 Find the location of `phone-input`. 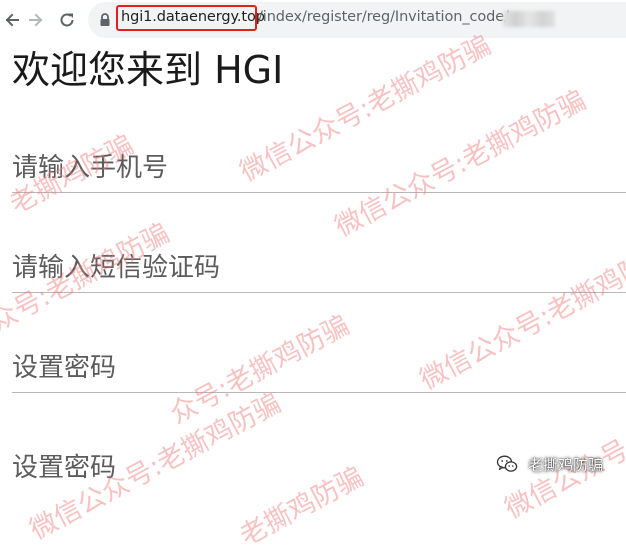

phone-input is located at coordinates (319, 167).